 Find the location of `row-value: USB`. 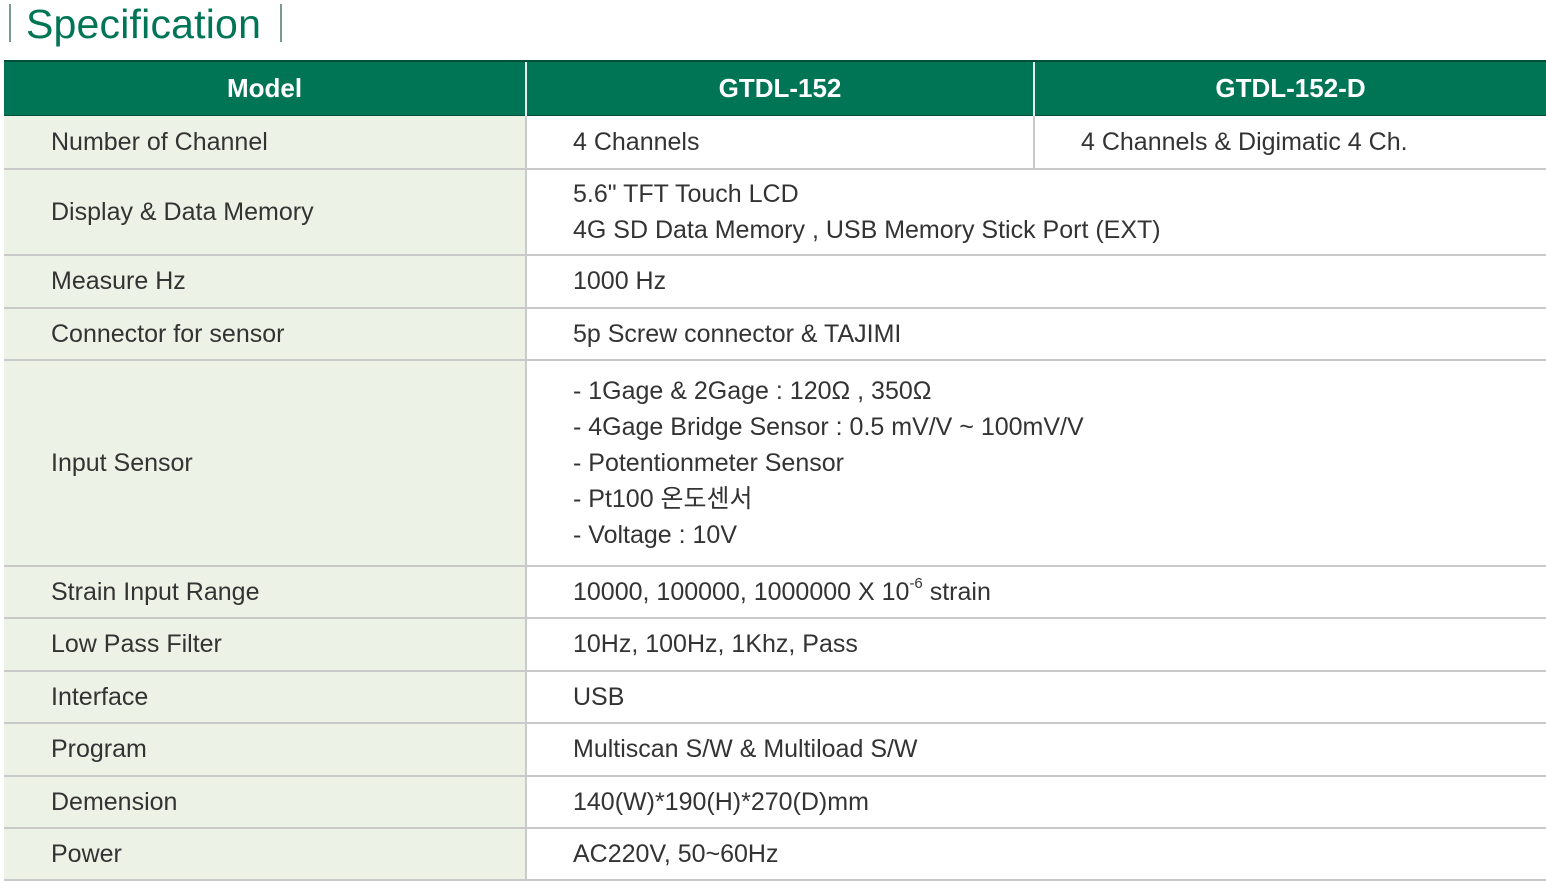

row-value: USB is located at coordinates (1036, 697).